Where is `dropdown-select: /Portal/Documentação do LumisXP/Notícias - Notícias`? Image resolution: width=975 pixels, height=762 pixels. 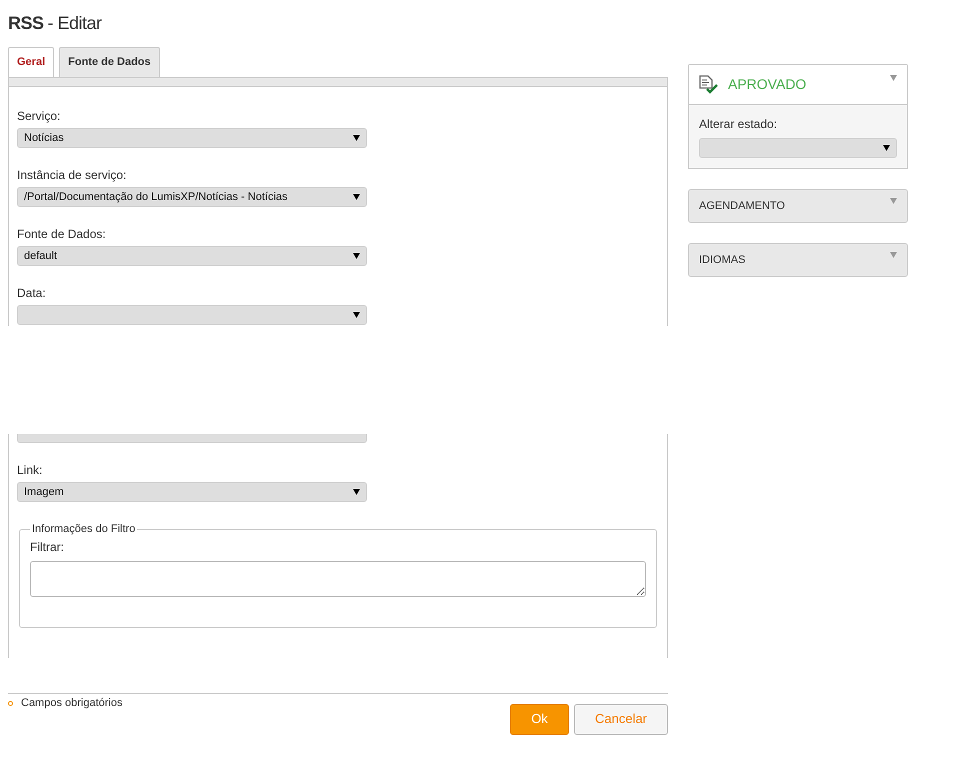
dropdown-select: /Portal/Documentação do LumisXP/Notícias - Notícias is located at coordinates (192, 197).